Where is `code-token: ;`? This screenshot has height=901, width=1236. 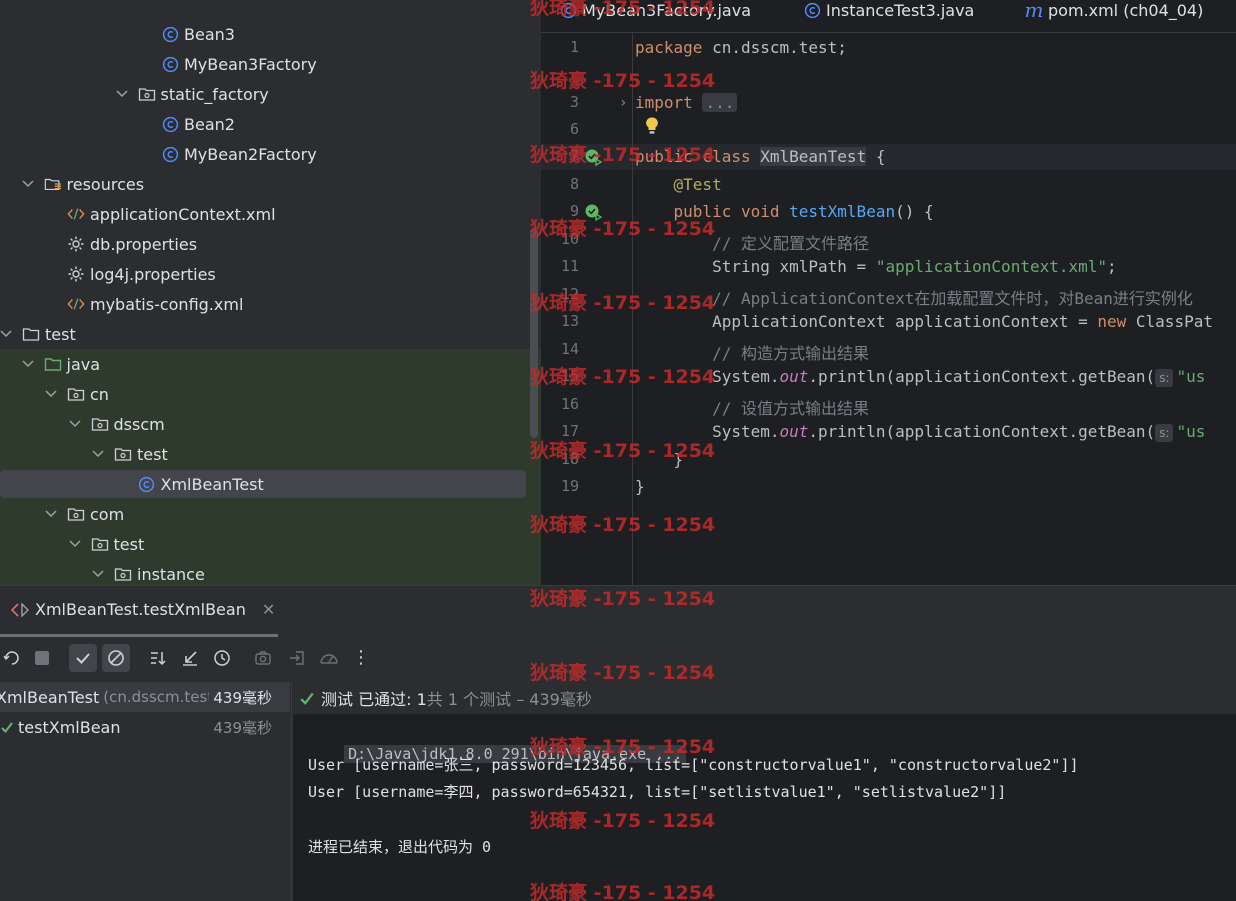
code-token: ; is located at coordinates (1112, 266).